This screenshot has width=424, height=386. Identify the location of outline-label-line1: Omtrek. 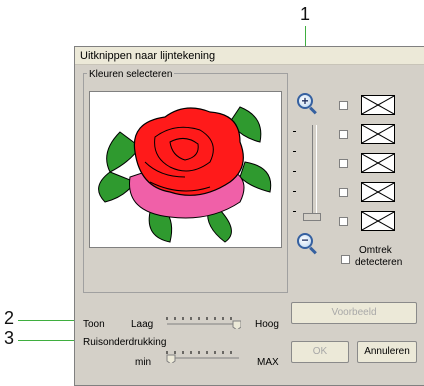
(375, 250).